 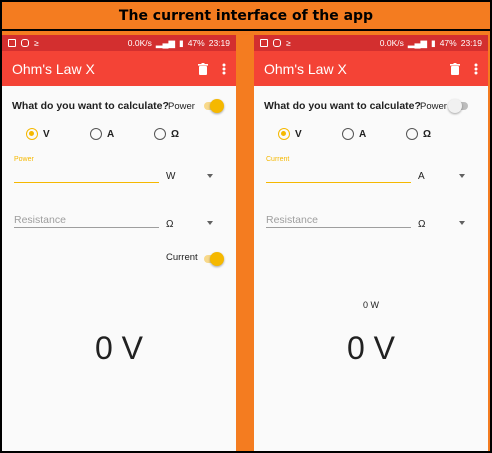 I want to click on power-field: Power, so click(x=86, y=169).